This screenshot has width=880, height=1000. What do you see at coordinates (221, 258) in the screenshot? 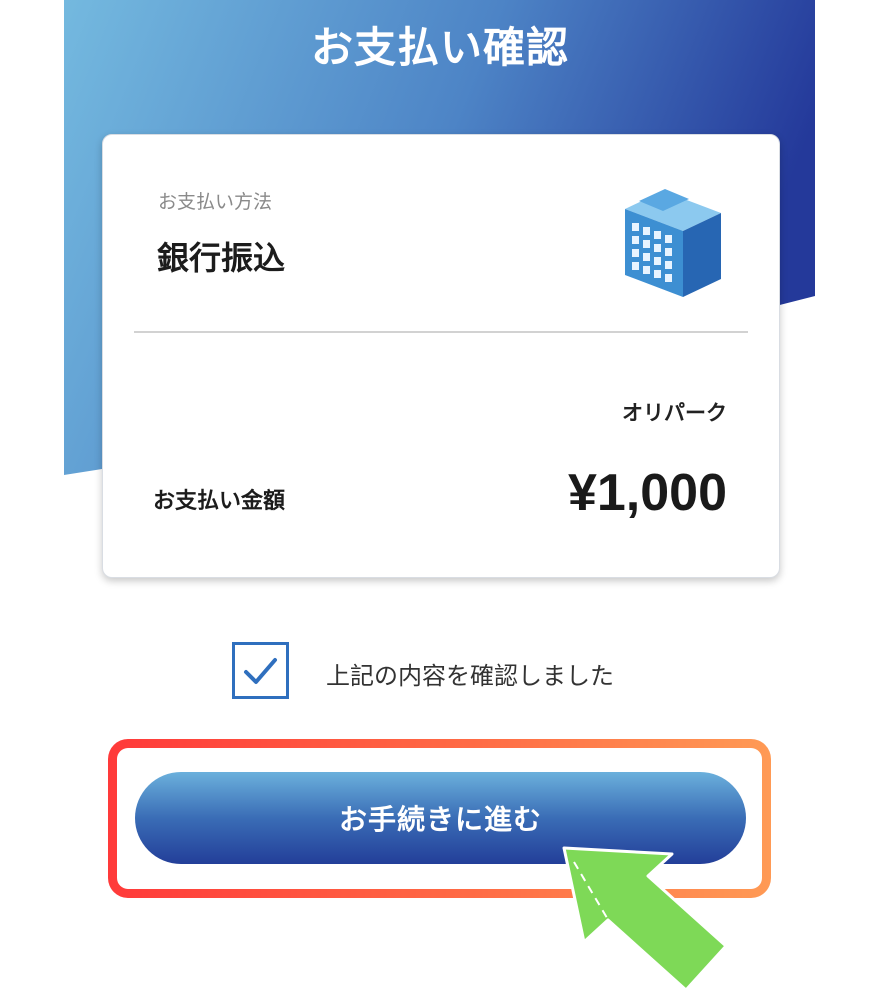
I see `payment-method-value: 銀行振込` at bounding box center [221, 258].